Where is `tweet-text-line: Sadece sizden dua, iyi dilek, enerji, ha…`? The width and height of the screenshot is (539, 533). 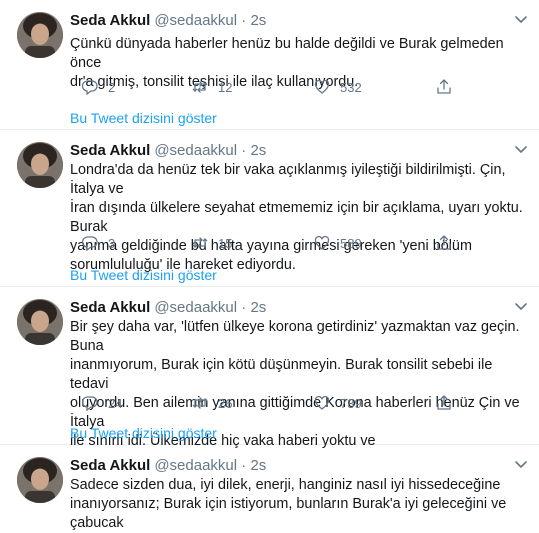
tweet-text-line: Sadece sizden dua, iyi dilek, enerji, ha… is located at coordinates (285, 485).